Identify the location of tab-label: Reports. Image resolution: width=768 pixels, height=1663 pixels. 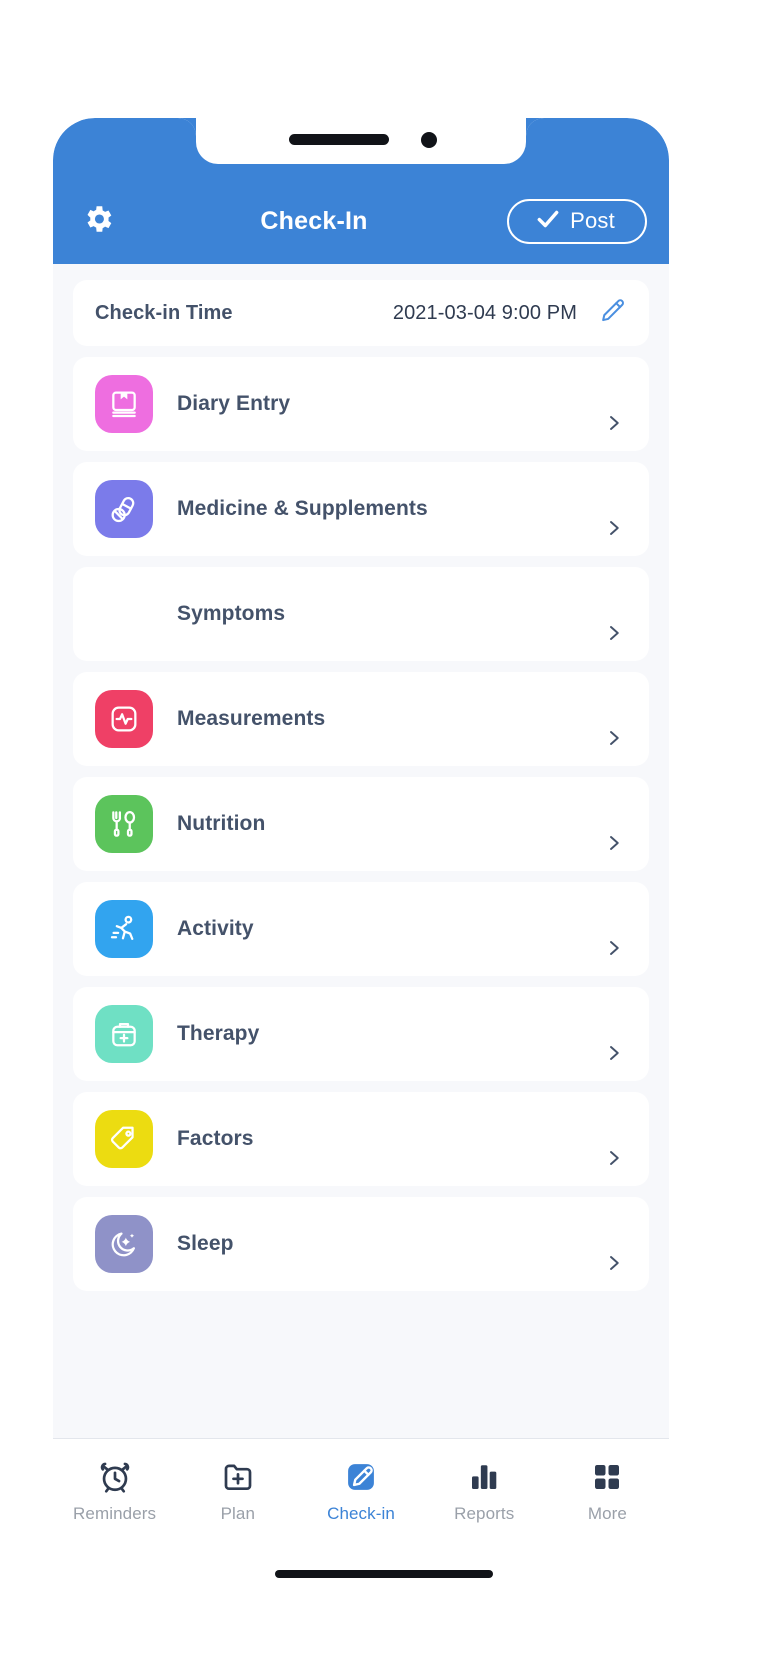
(484, 1513).